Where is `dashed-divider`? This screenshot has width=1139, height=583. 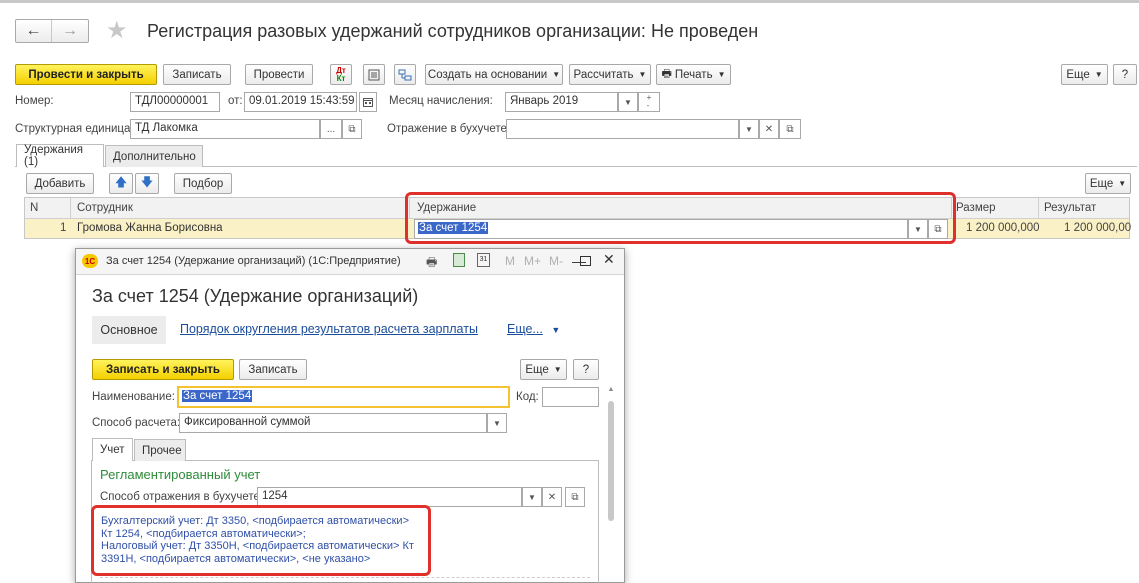
dashed-divider is located at coordinates (345, 577).